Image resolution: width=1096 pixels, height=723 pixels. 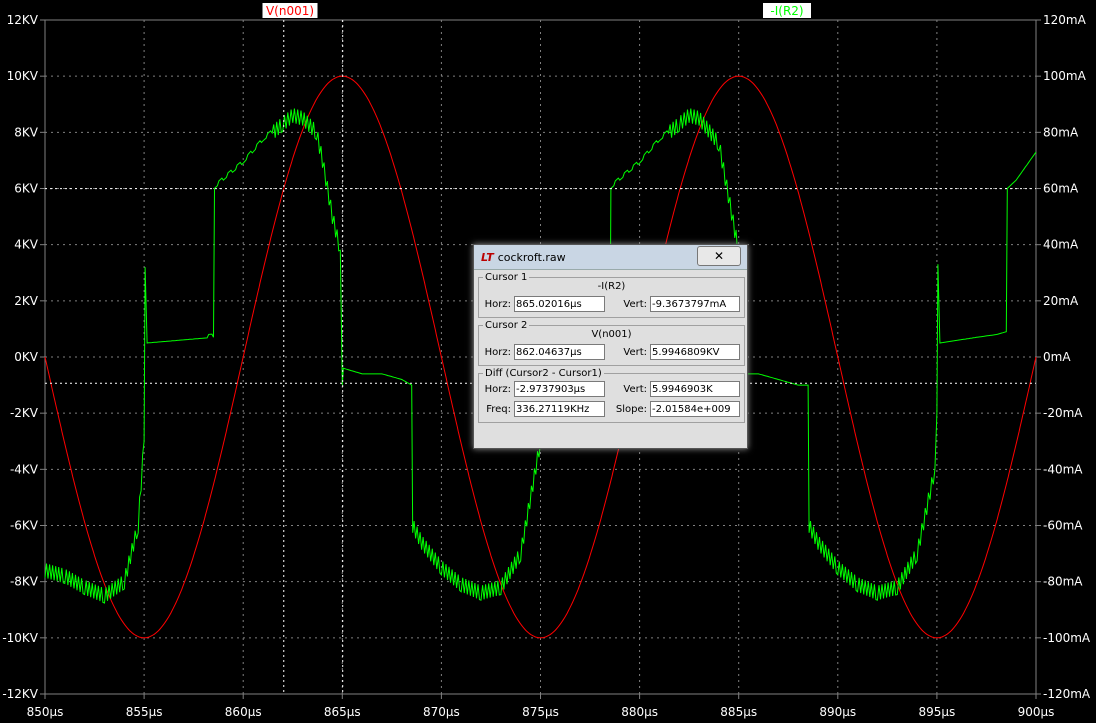 What do you see at coordinates (26, 132) in the screenshot?
I see `y-left-tick-label: 8KV` at bounding box center [26, 132].